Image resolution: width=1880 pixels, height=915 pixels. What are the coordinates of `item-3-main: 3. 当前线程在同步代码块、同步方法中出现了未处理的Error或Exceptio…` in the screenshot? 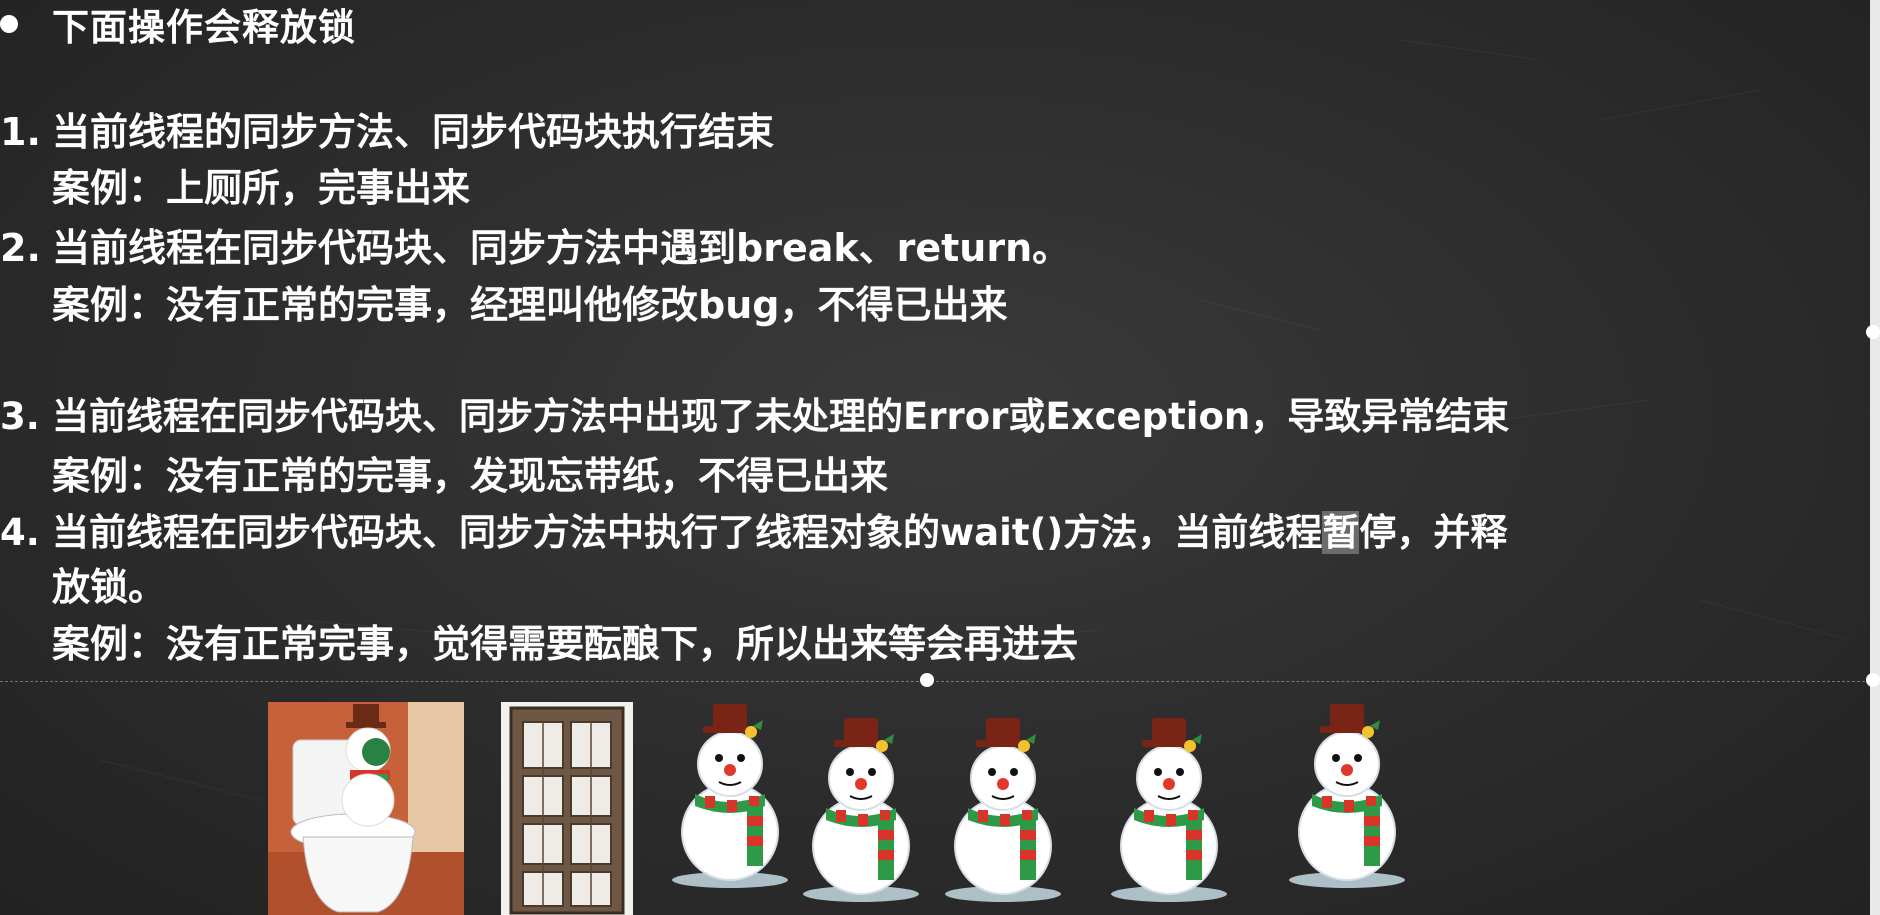 It's located at (754, 417).